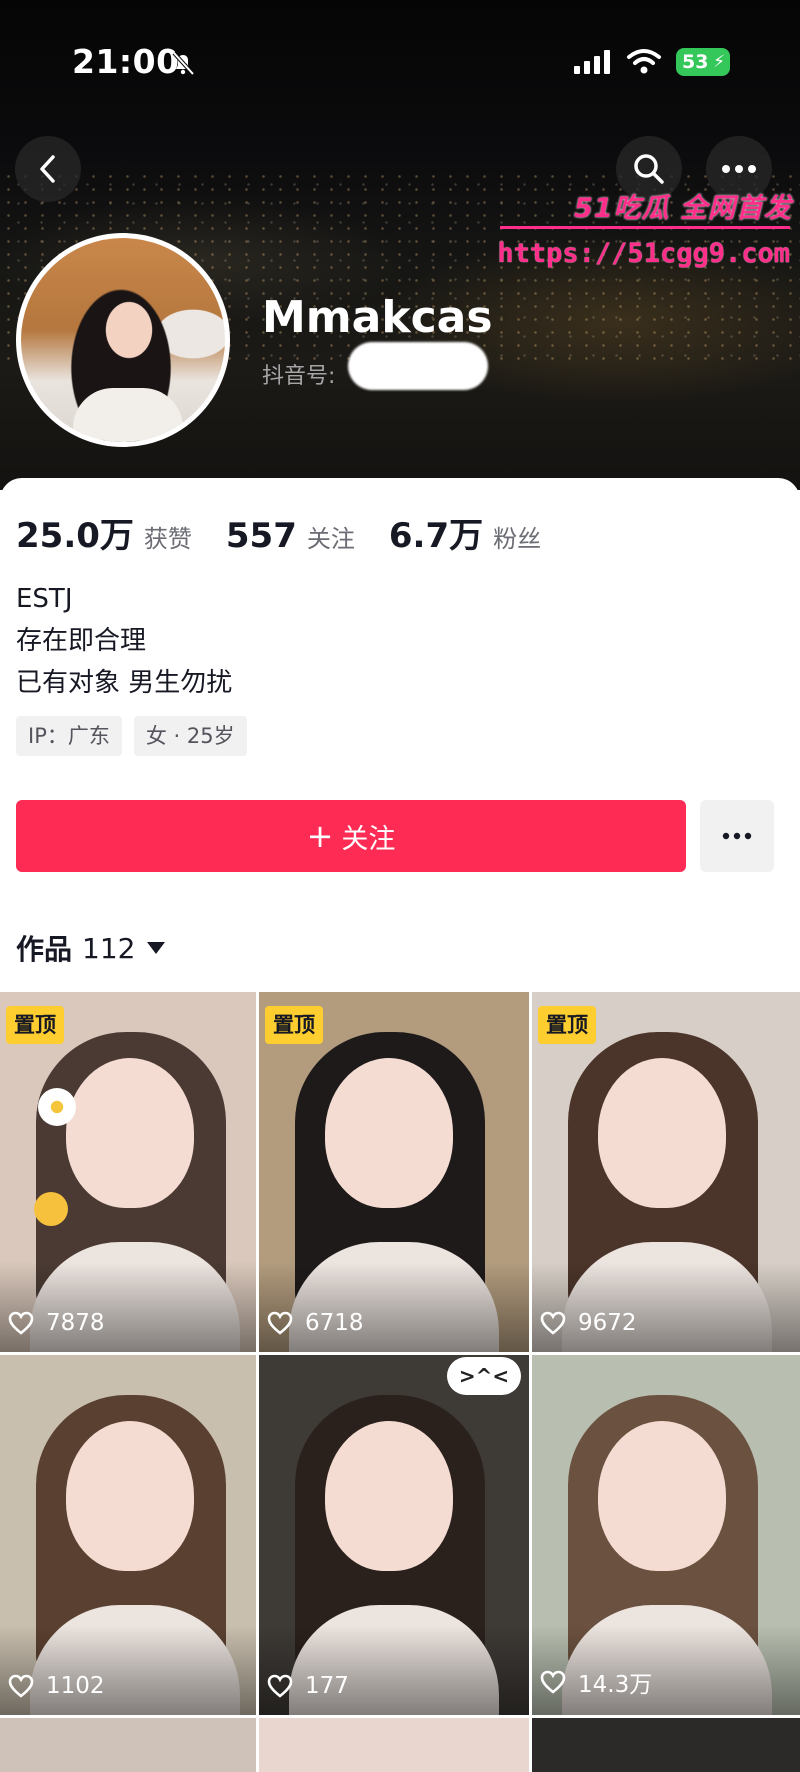 Image resolution: width=800 pixels, height=1772 pixels. Describe the element at coordinates (649, 169) in the screenshot. I see `search-icon` at that location.